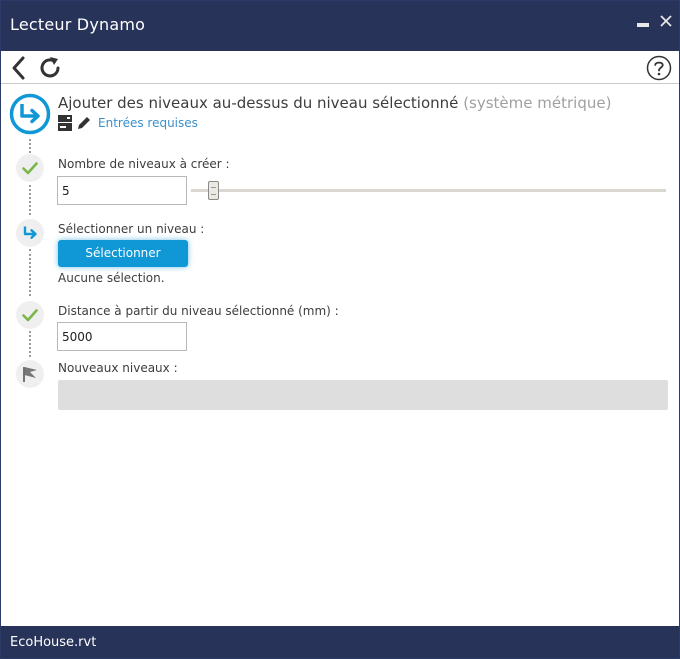 The width and height of the screenshot is (680, 659). What do you see at coordinates (122, 336) in the screenshot?
I see `distance-input` at bounding box center [122, 336].